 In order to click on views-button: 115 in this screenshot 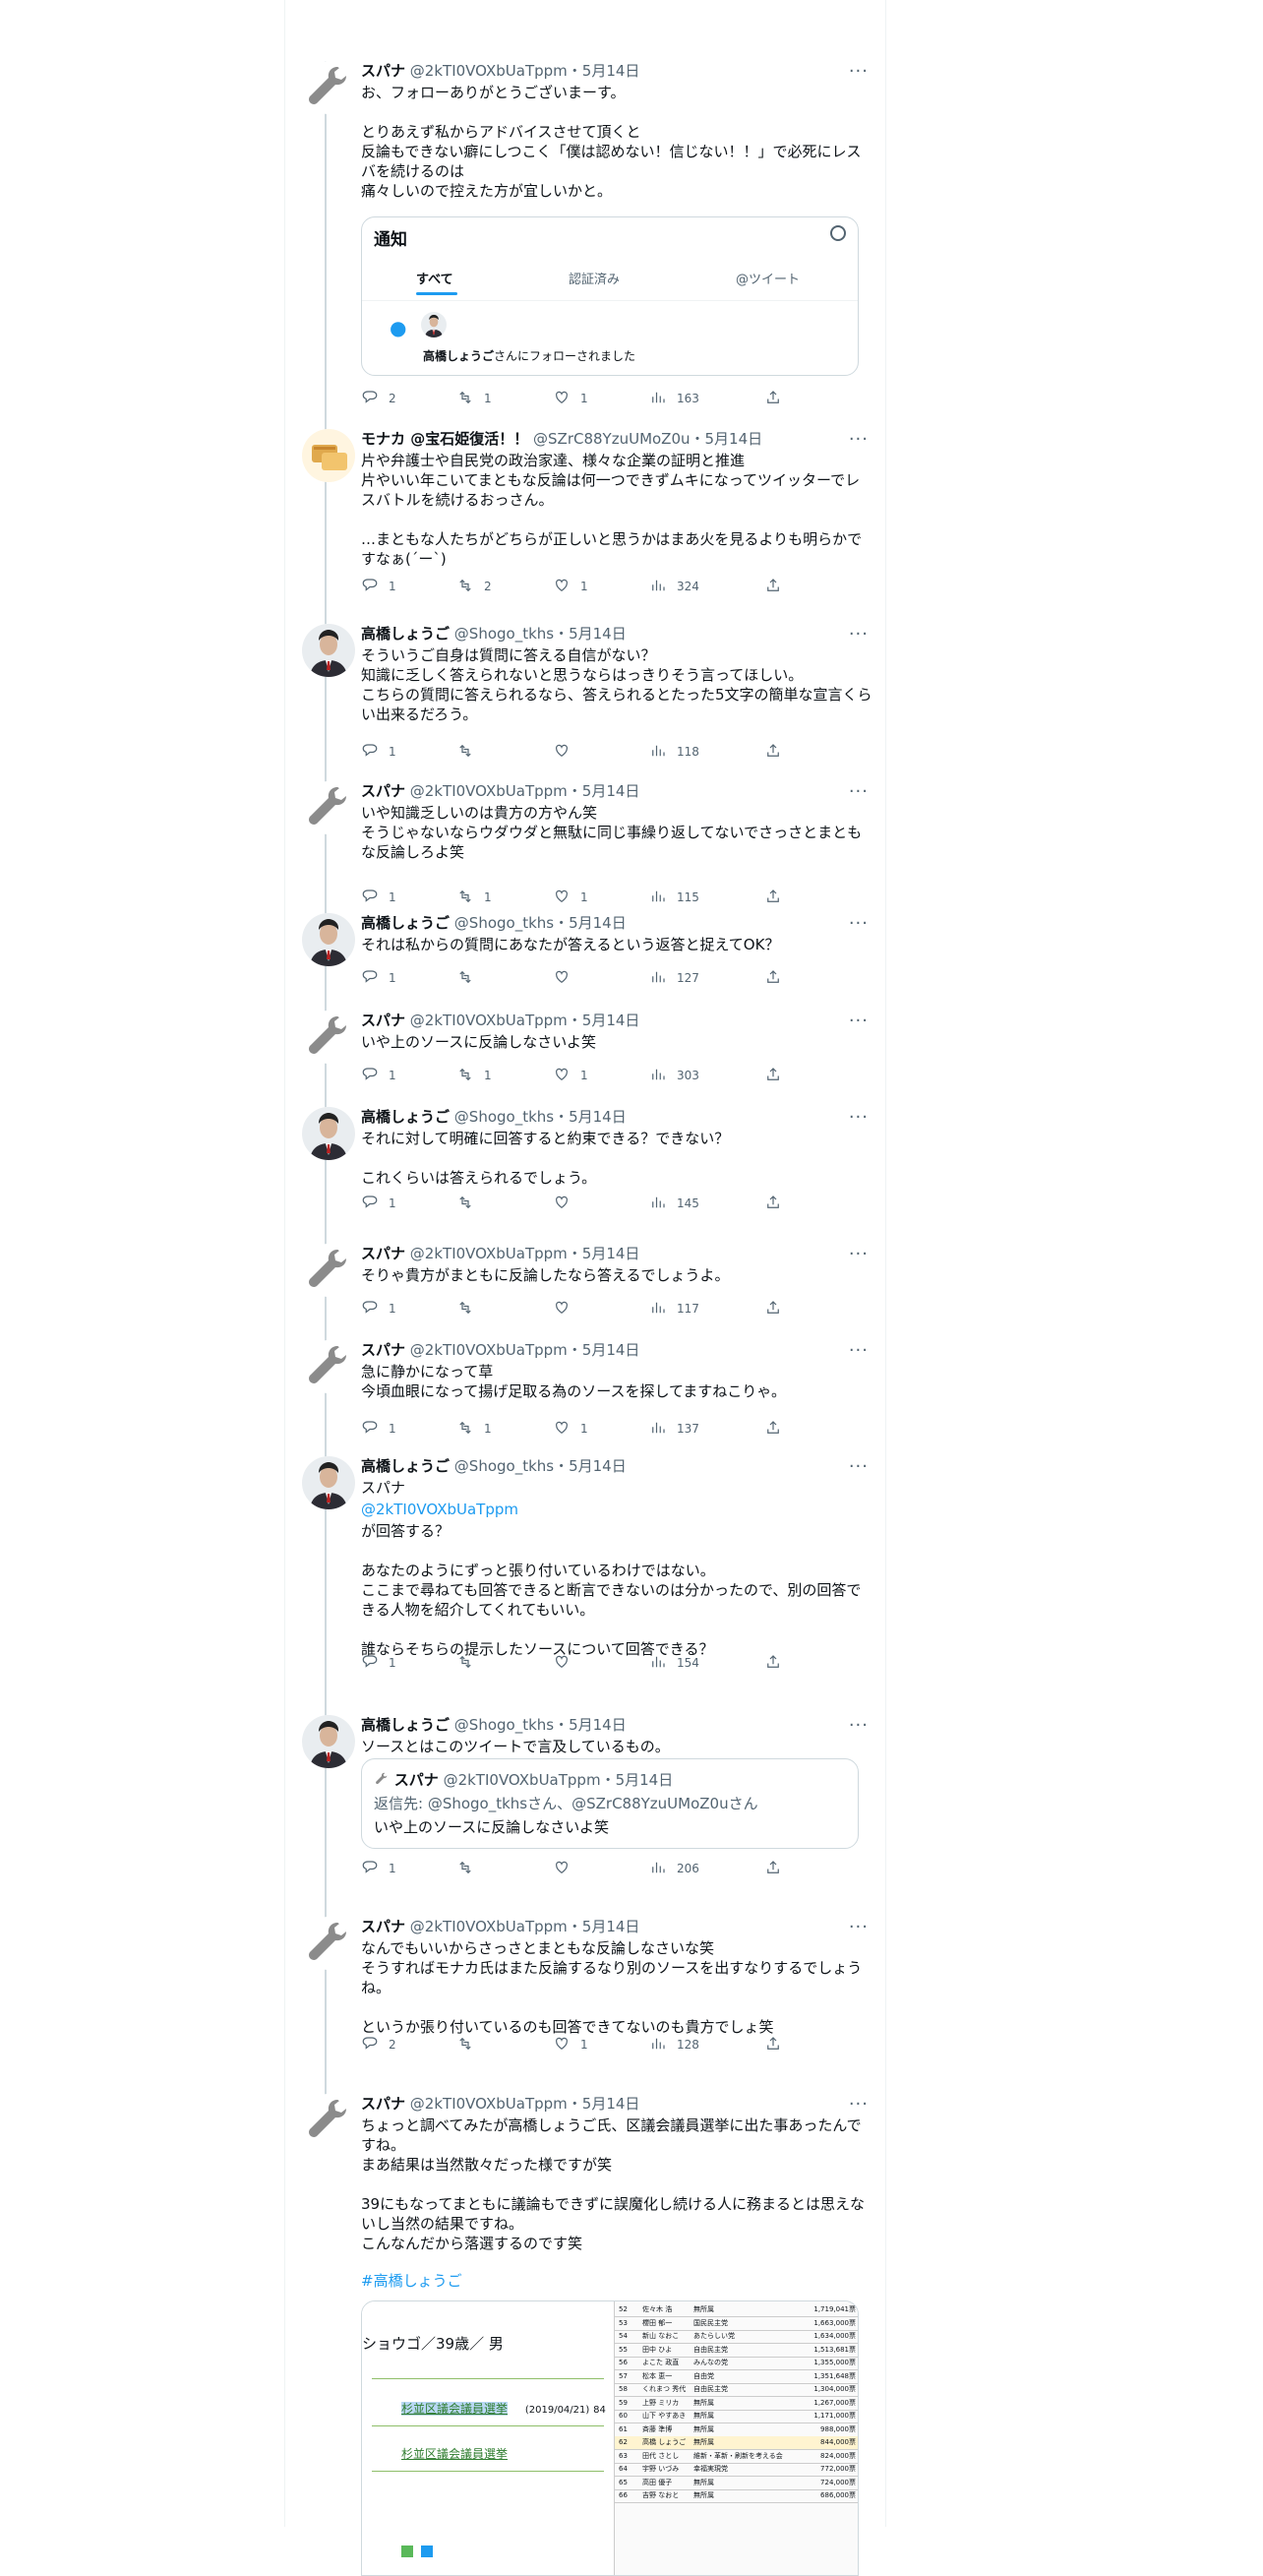, I will do `click(674, 897)`.